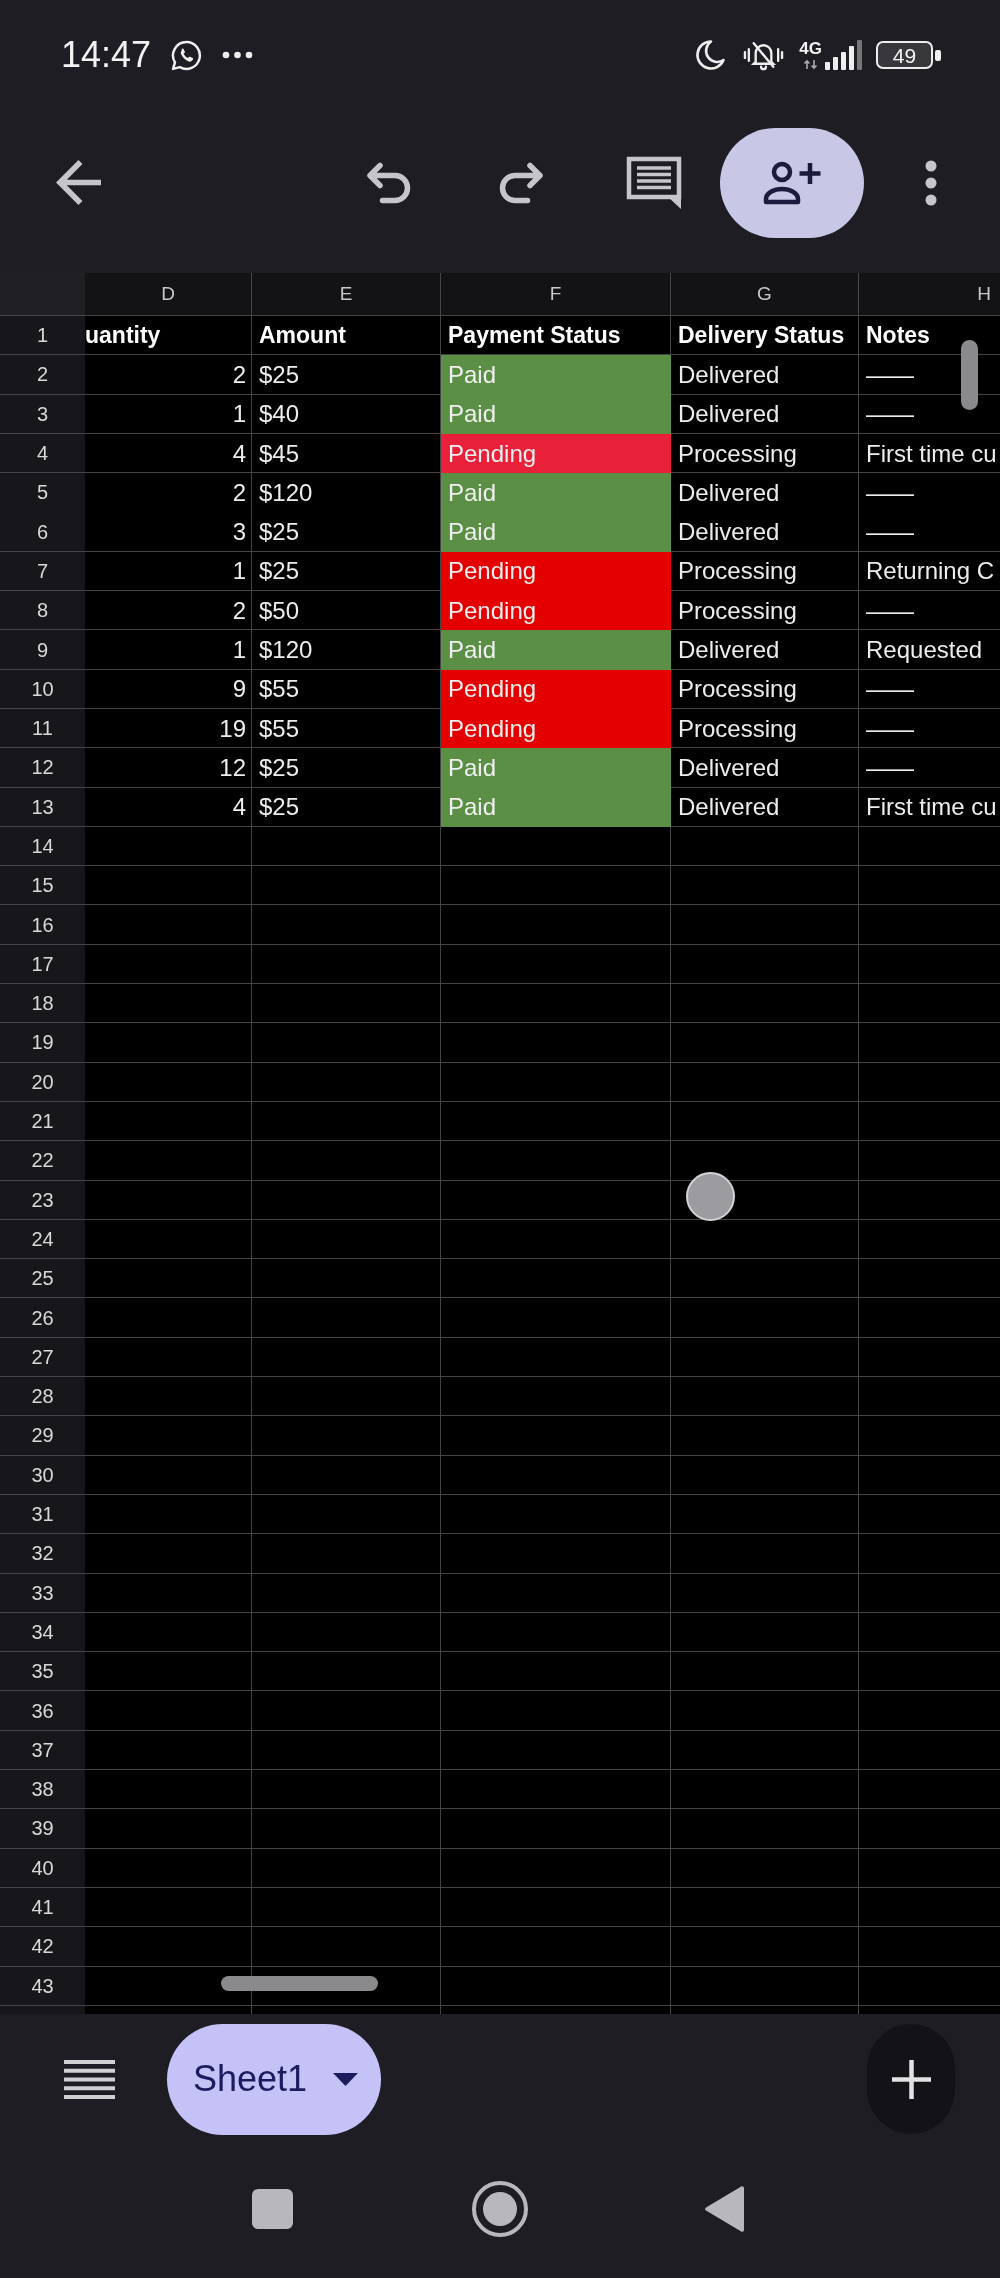  I want to click on row-number: 35, so click(42, 1672).